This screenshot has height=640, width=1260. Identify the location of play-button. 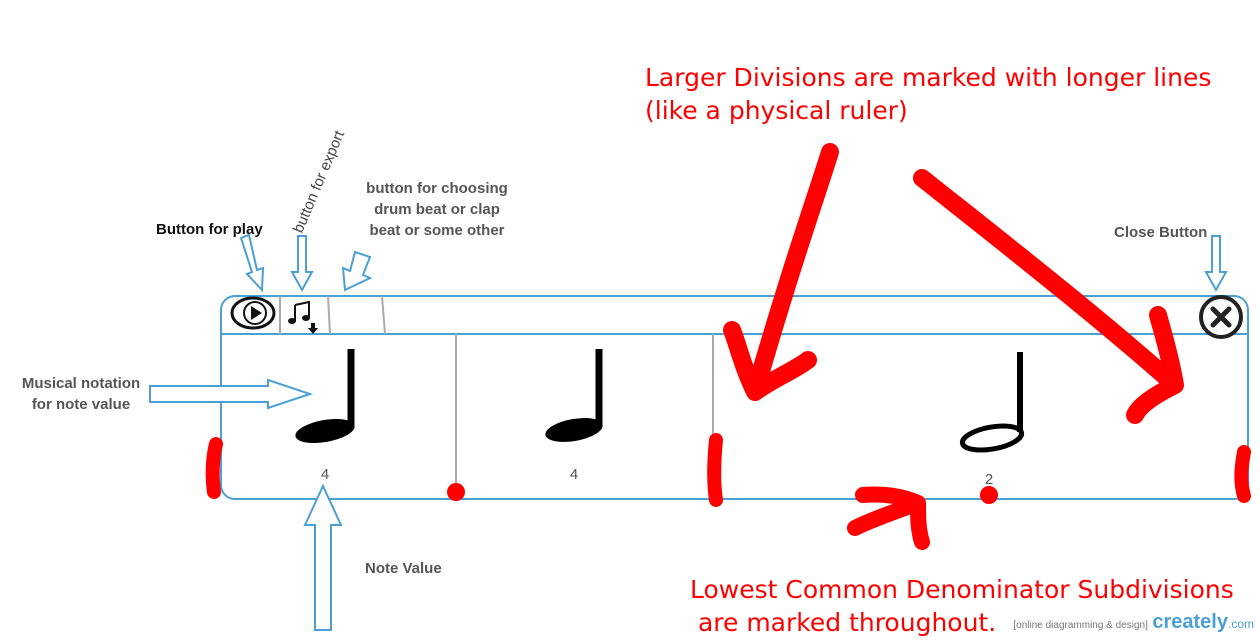
(253, 313).